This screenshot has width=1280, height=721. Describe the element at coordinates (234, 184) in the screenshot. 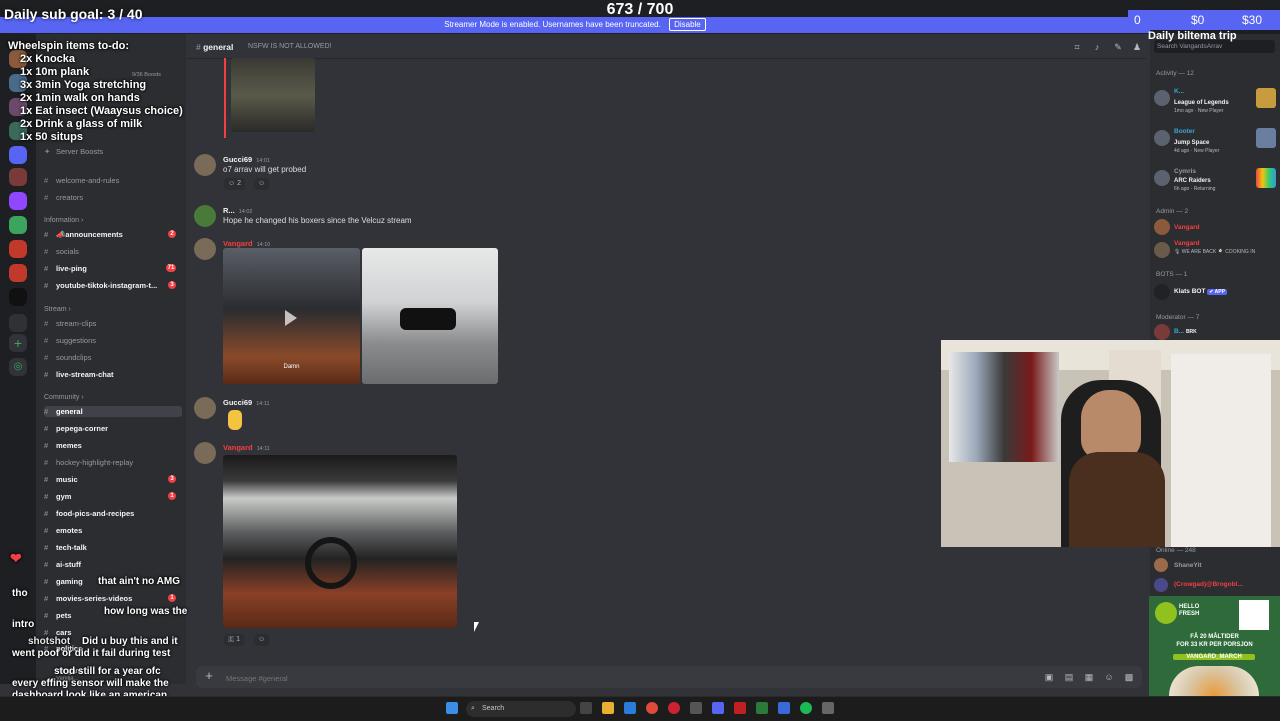

I see `reaction-chip: ☺ 2` at that location.